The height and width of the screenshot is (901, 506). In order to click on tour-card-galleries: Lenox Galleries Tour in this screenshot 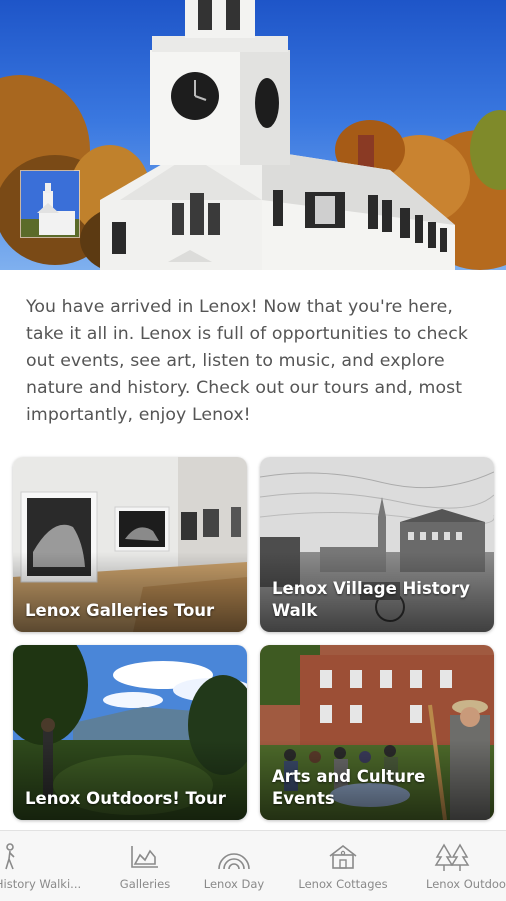, I will do `click(130, 544)`.